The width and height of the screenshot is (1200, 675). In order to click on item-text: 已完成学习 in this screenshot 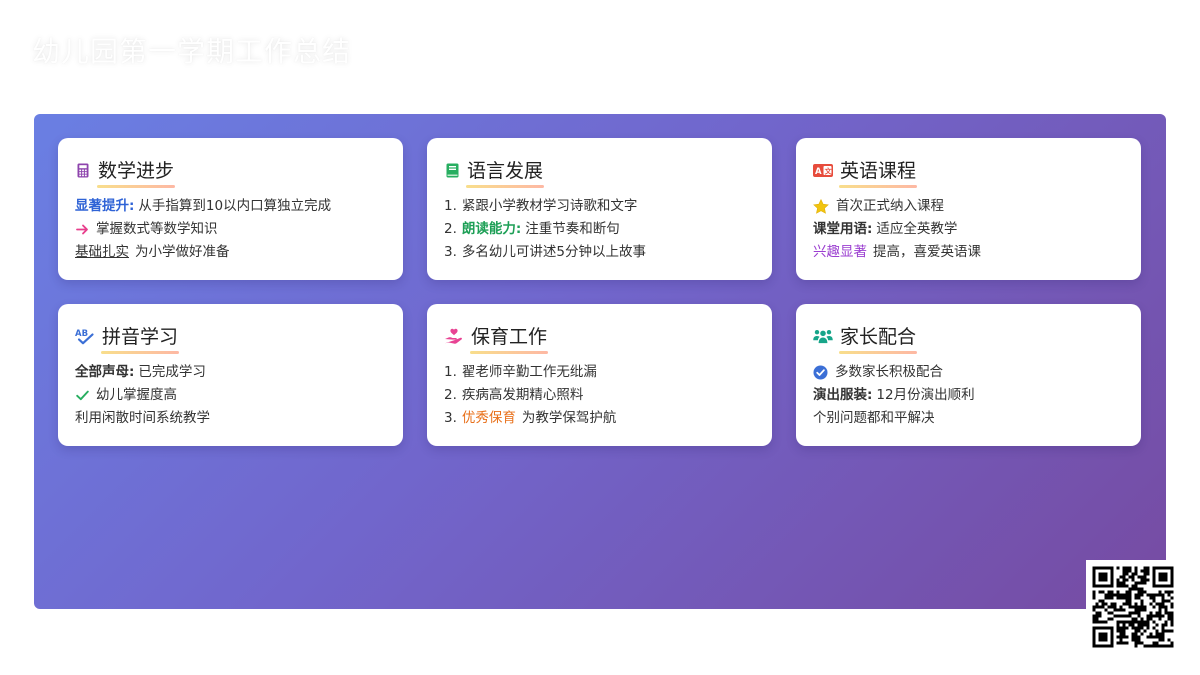, I will do `click(172, 372)`.